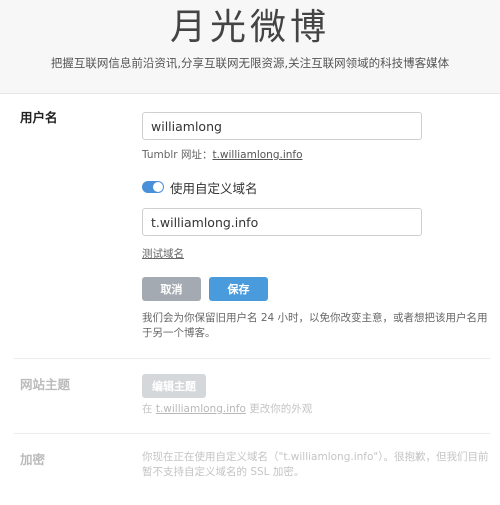 The width and height of the screenshot is (500, 505). What do you see at coordinates (149, 409) in the screenshot?
I see `theme-helper-prefix: 在` at bounding box center [149, 409].